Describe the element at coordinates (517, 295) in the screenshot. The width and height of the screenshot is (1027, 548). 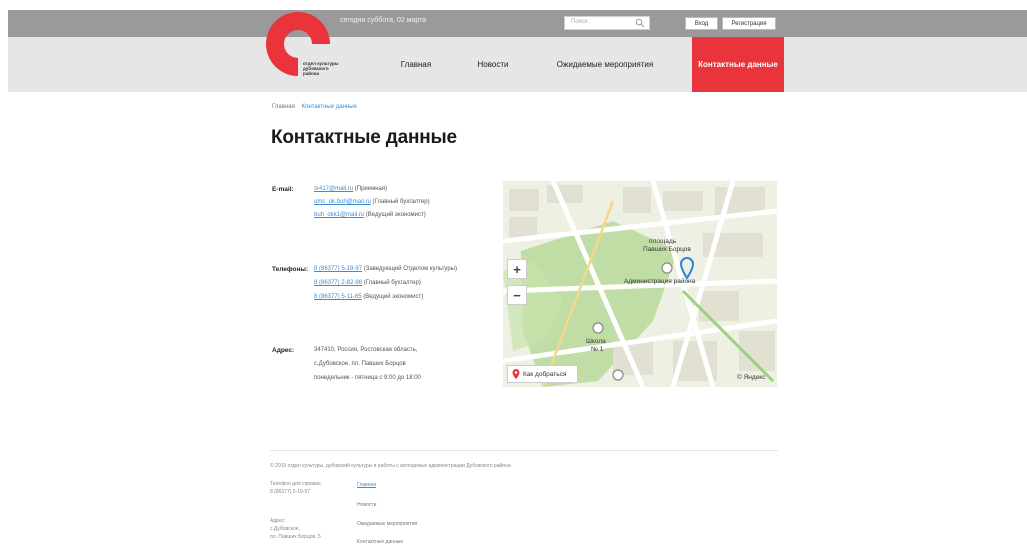
I see `zoom-out-button: −` at that location.